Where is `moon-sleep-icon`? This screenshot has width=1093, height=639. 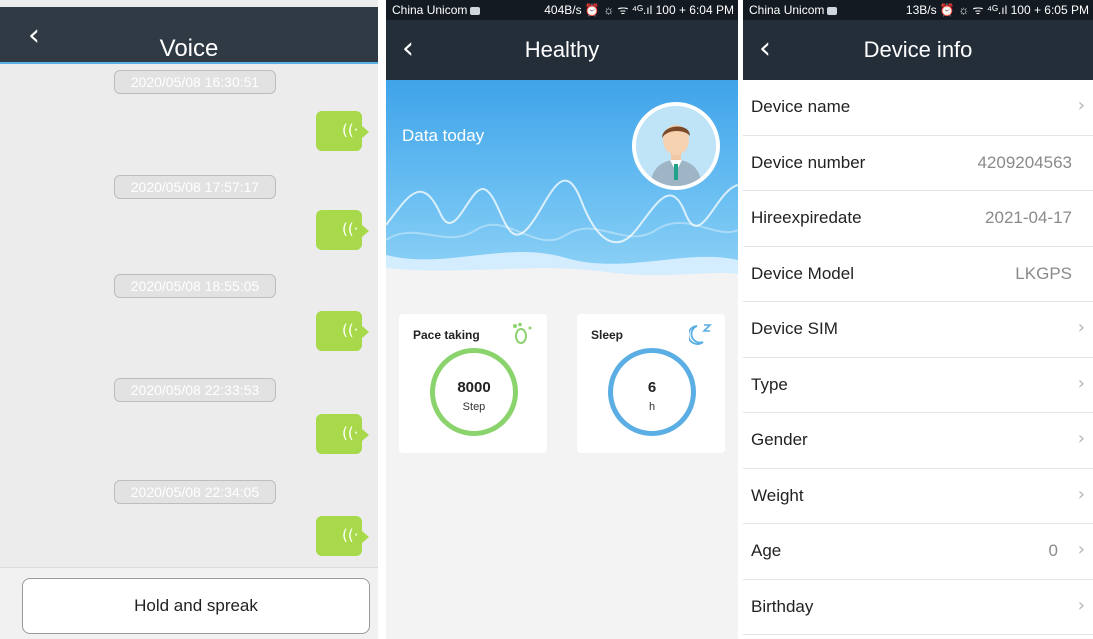
moon-sleep-icon is located at coordinates (700, 337).